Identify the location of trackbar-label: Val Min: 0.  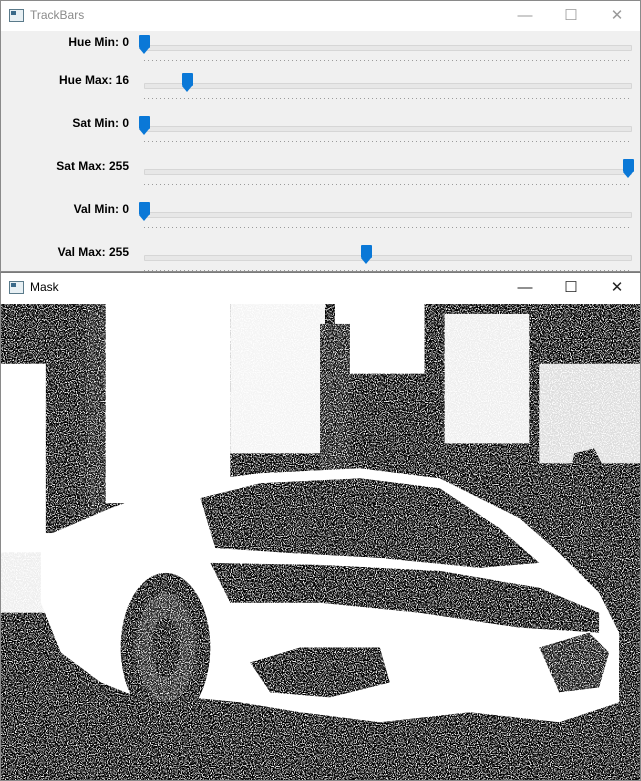
(101, 209).